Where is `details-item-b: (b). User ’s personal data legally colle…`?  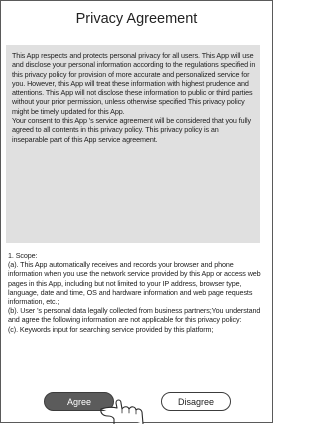
details-item-b: (b). User ’s personal data legally colle… is located at coordinates (134, 315).